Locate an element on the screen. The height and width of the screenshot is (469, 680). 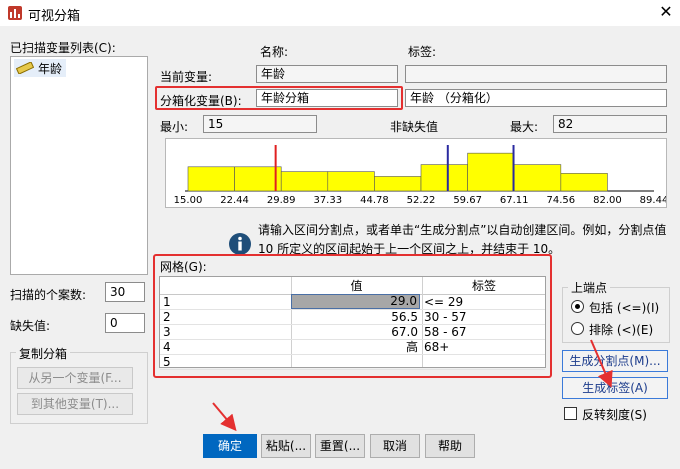
info-icon is located at coordinates (240, 244).